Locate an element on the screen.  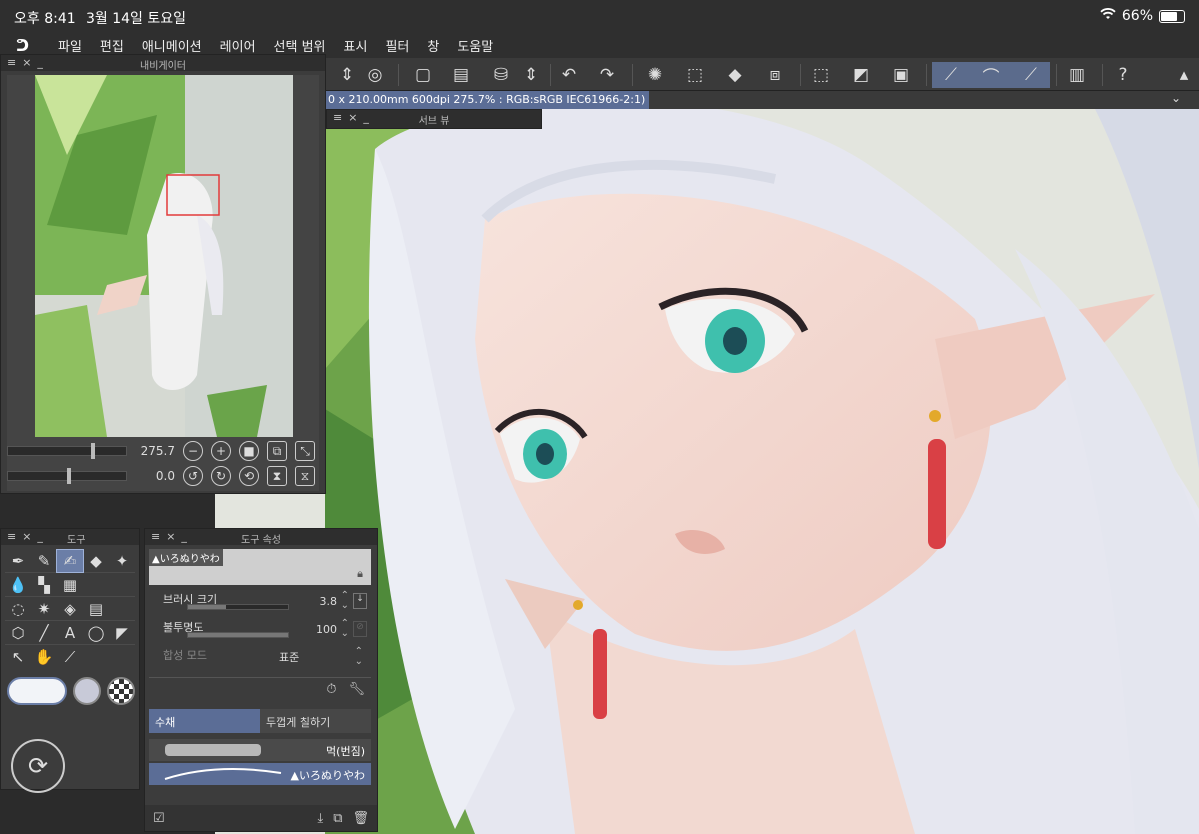
hand-tool-icon: ✋ is located at coordinates (44, 657).